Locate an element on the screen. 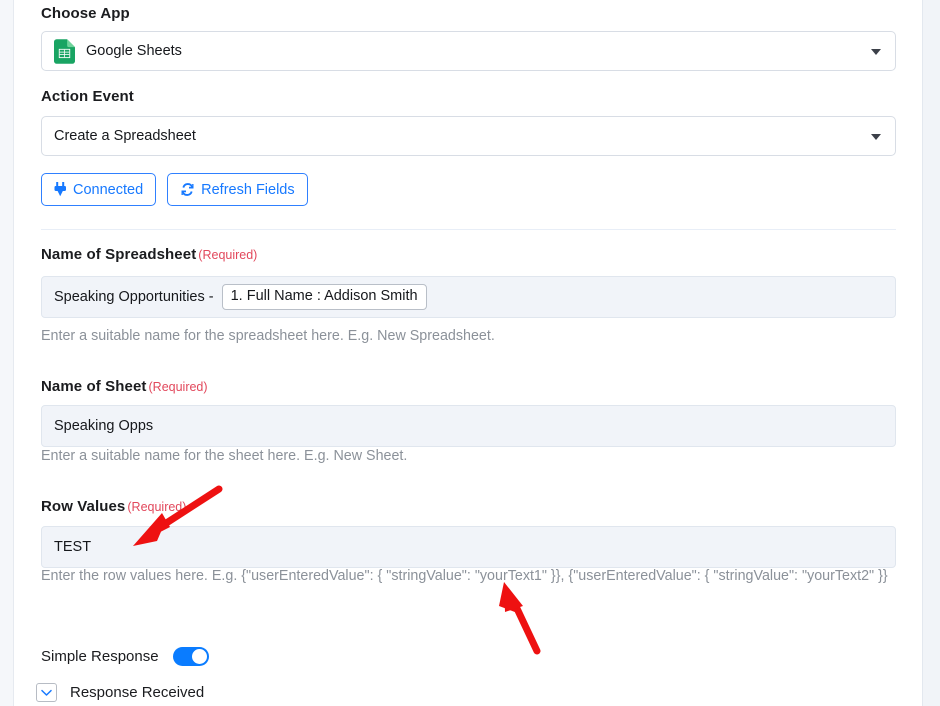 This screenshot has width=940, height=706. plug-icon is located at coordinates (60, 189).